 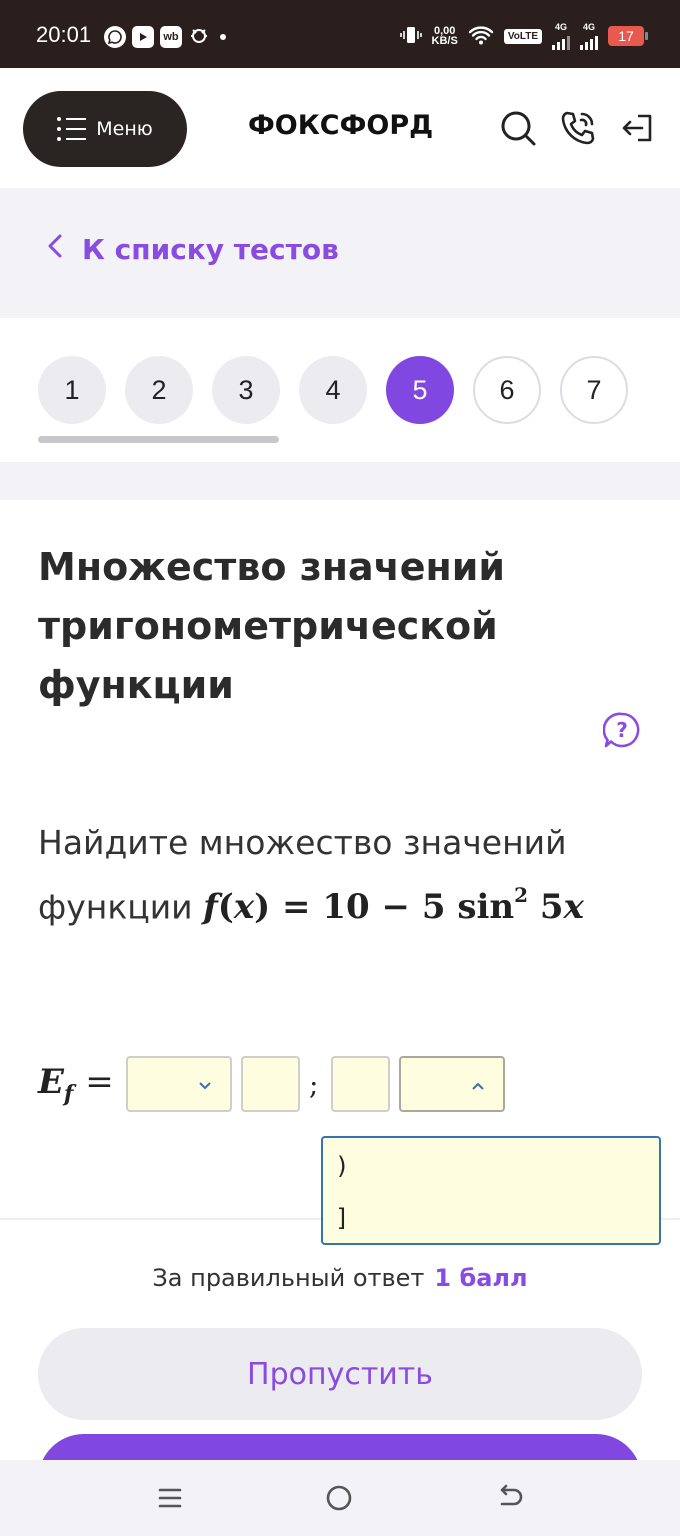 I want to click on question-nav-item-5: 5, so click(x=420, y=390).